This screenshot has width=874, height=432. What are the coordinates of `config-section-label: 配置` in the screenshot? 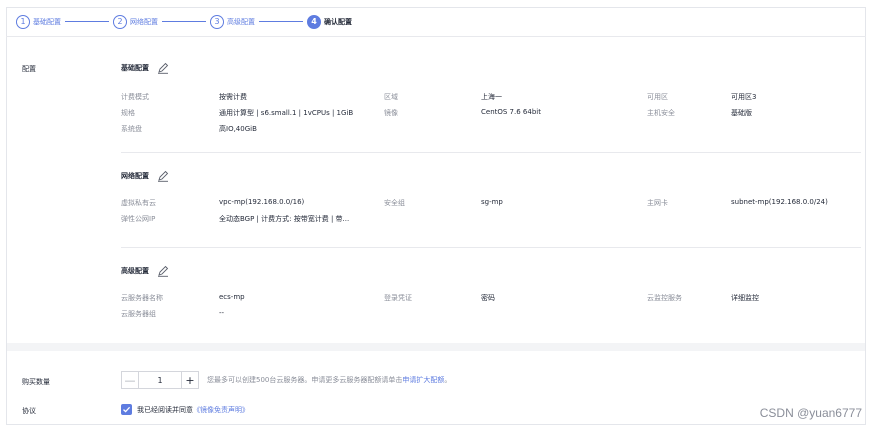 It's located at (29, 69).